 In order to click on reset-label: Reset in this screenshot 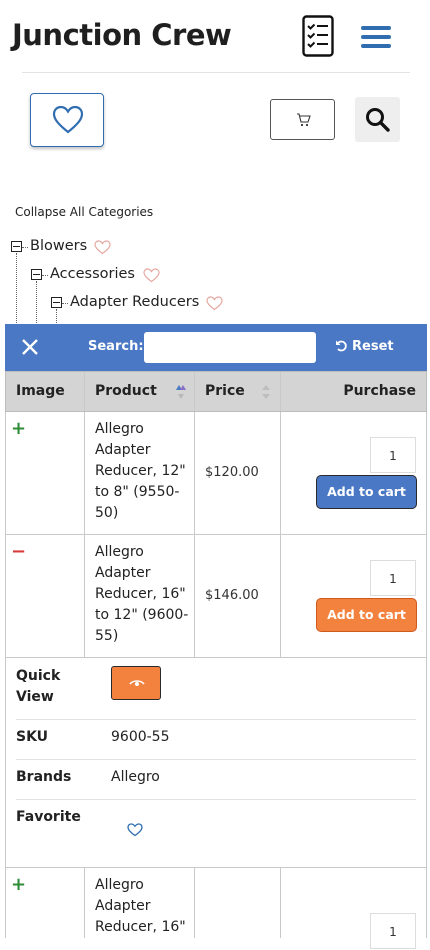, I will do `click(373, 346)`.